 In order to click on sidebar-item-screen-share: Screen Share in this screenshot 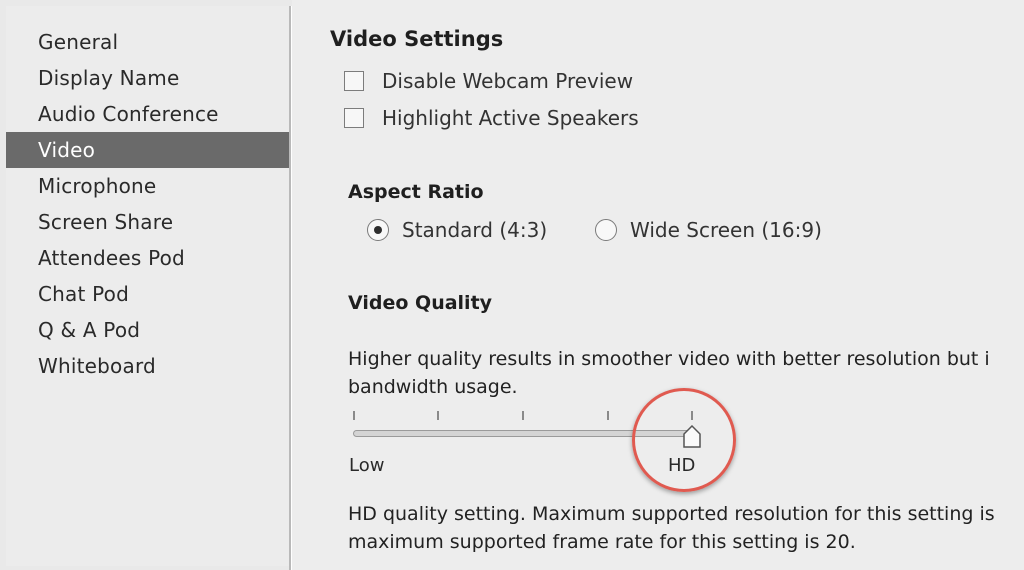, I will do `click(148, 222)`.